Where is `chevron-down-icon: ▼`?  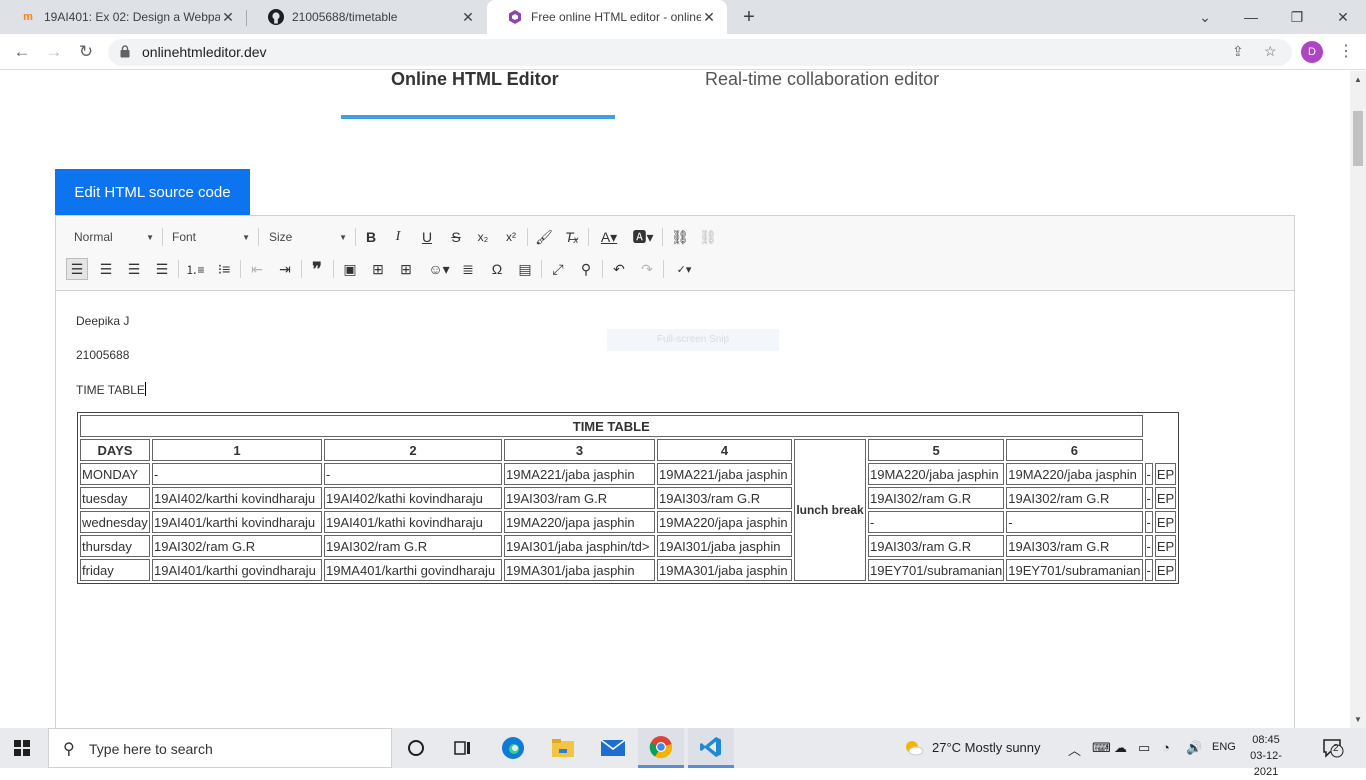
chevron-down-icon: ▼ is located at coordinates (246, 237).